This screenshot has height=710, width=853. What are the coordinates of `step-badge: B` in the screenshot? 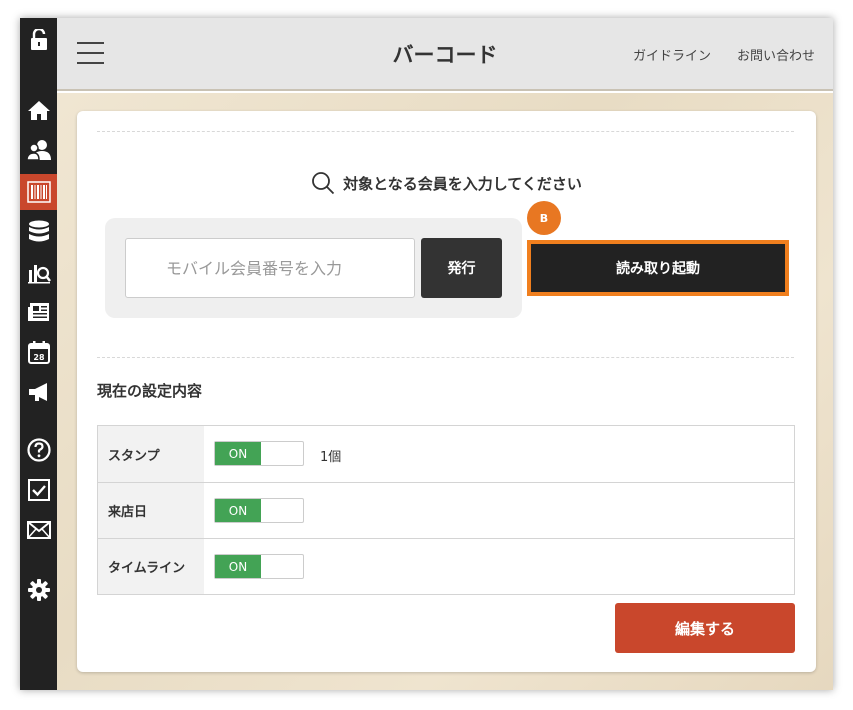 It's located at (544, 218).